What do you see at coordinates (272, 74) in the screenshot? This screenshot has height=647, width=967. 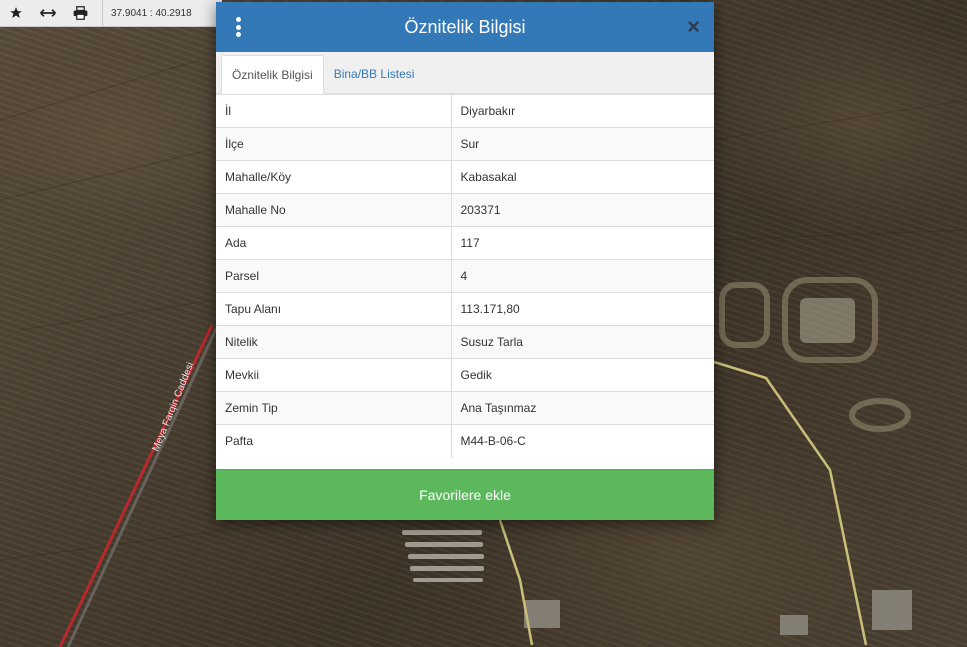 I see `tab-attribute-info: Öznitelik Bilgisi` at bounding box center [272, 74].